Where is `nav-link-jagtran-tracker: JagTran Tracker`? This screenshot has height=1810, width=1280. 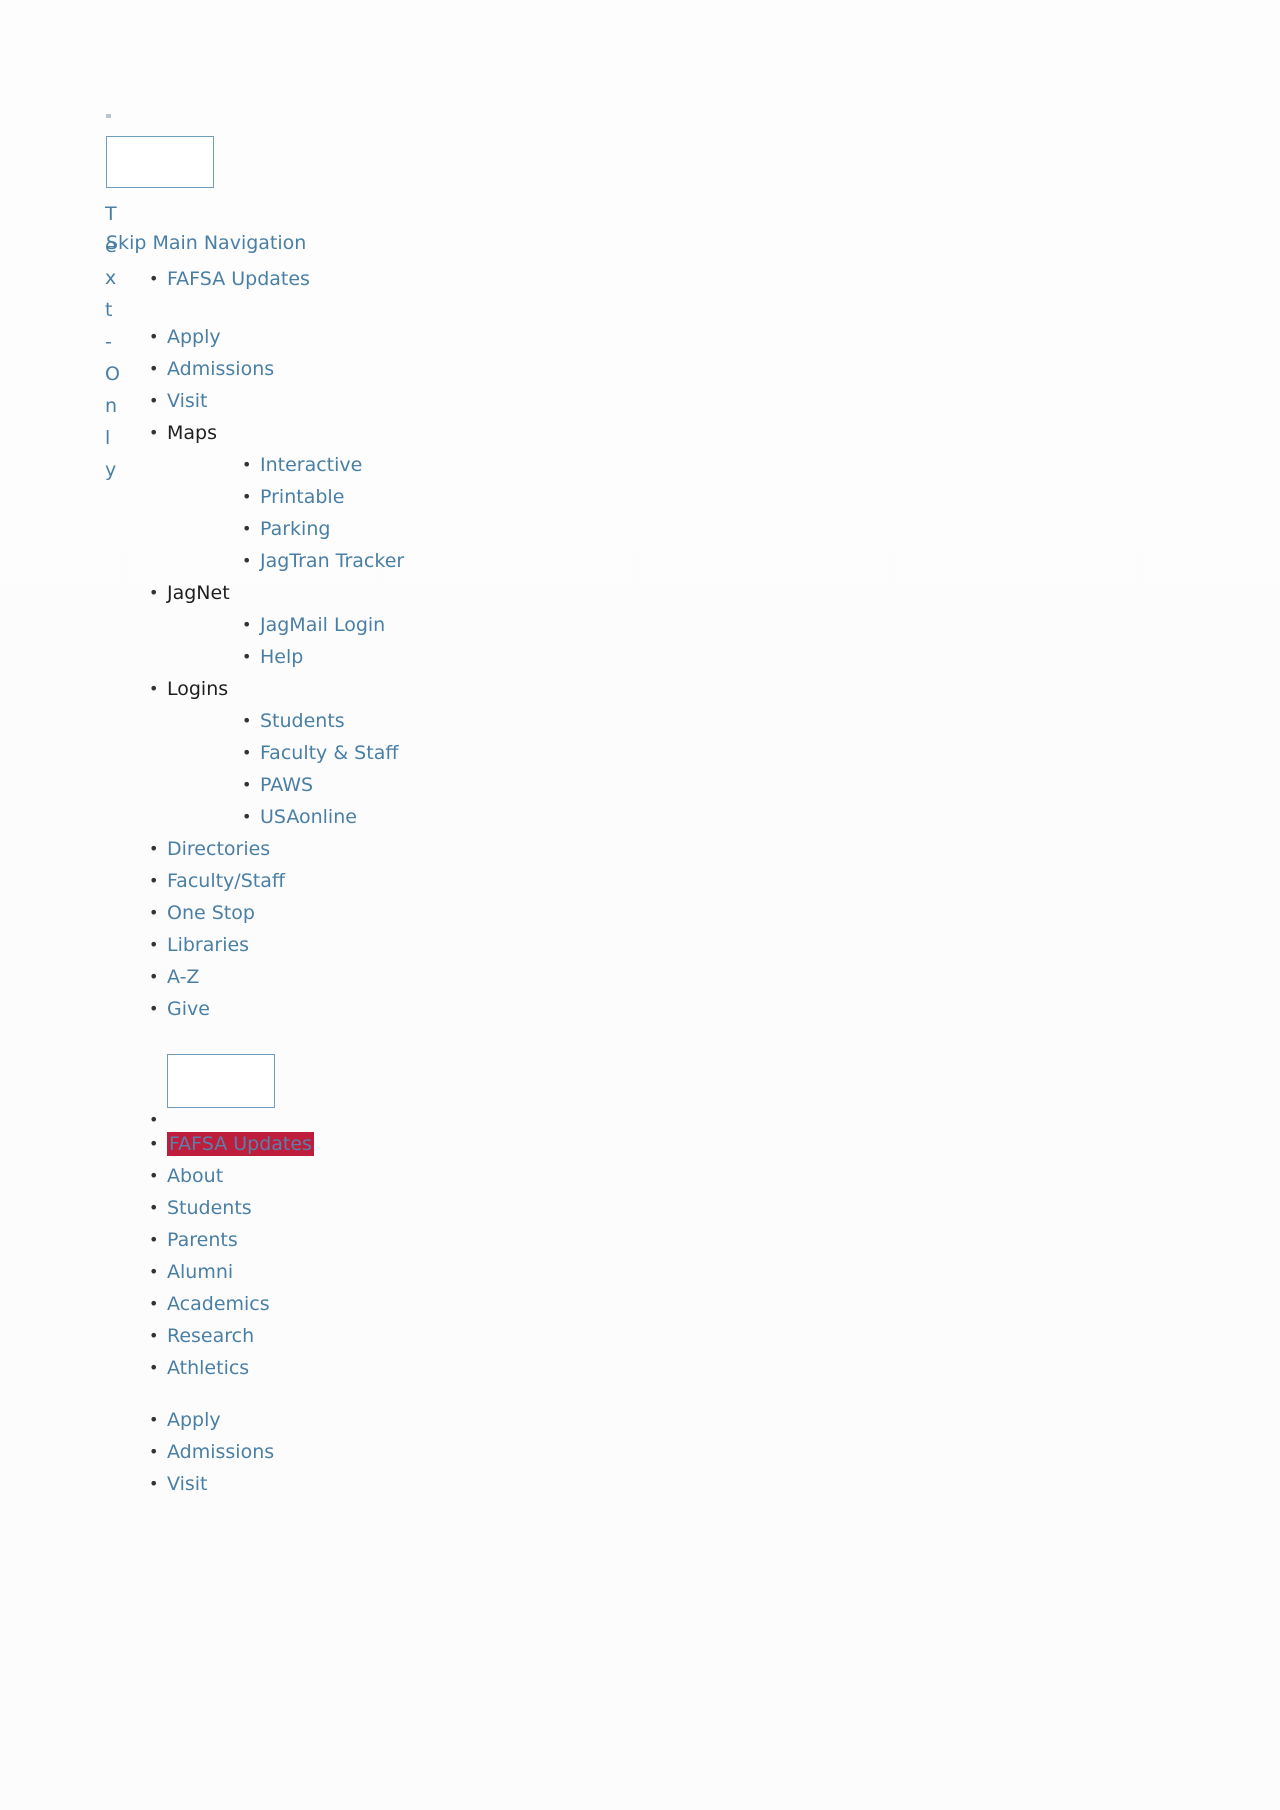
nav-link-jagtran-tracker: JagTran Tracker is located at coordinates (332, 561).